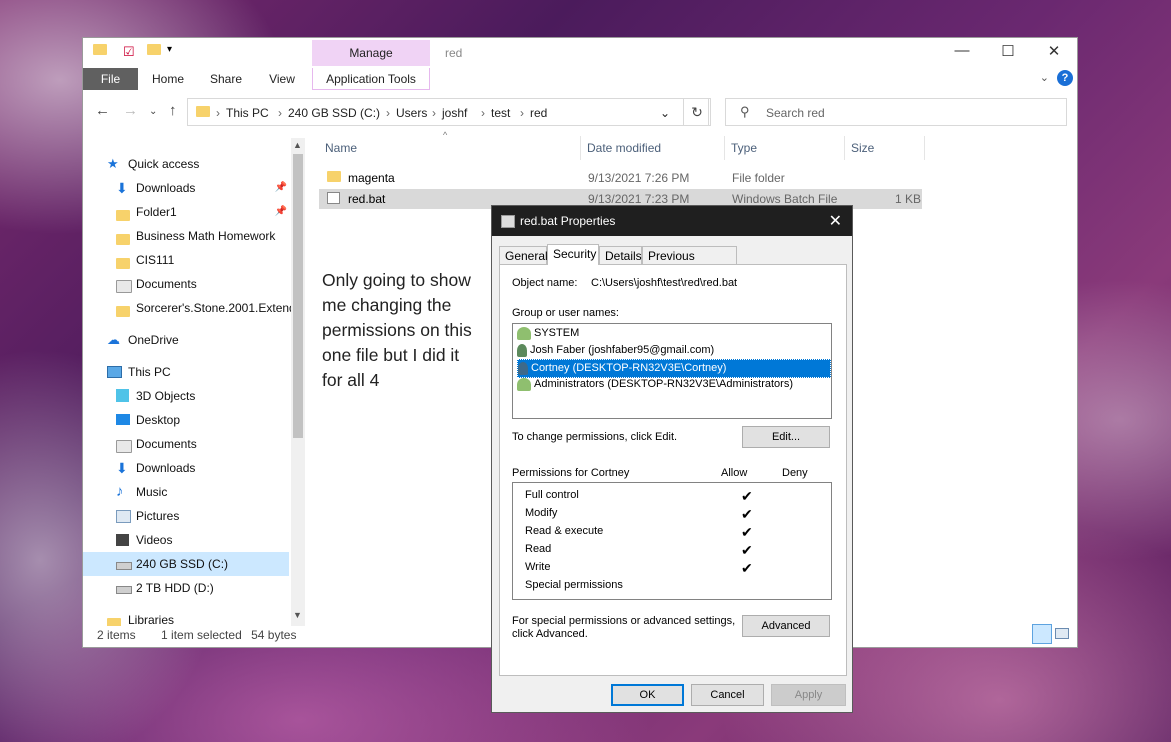  Describe the element at coordinates (1008, 53) in the screenshot. I see `maximize-icon: ☐` at that location.